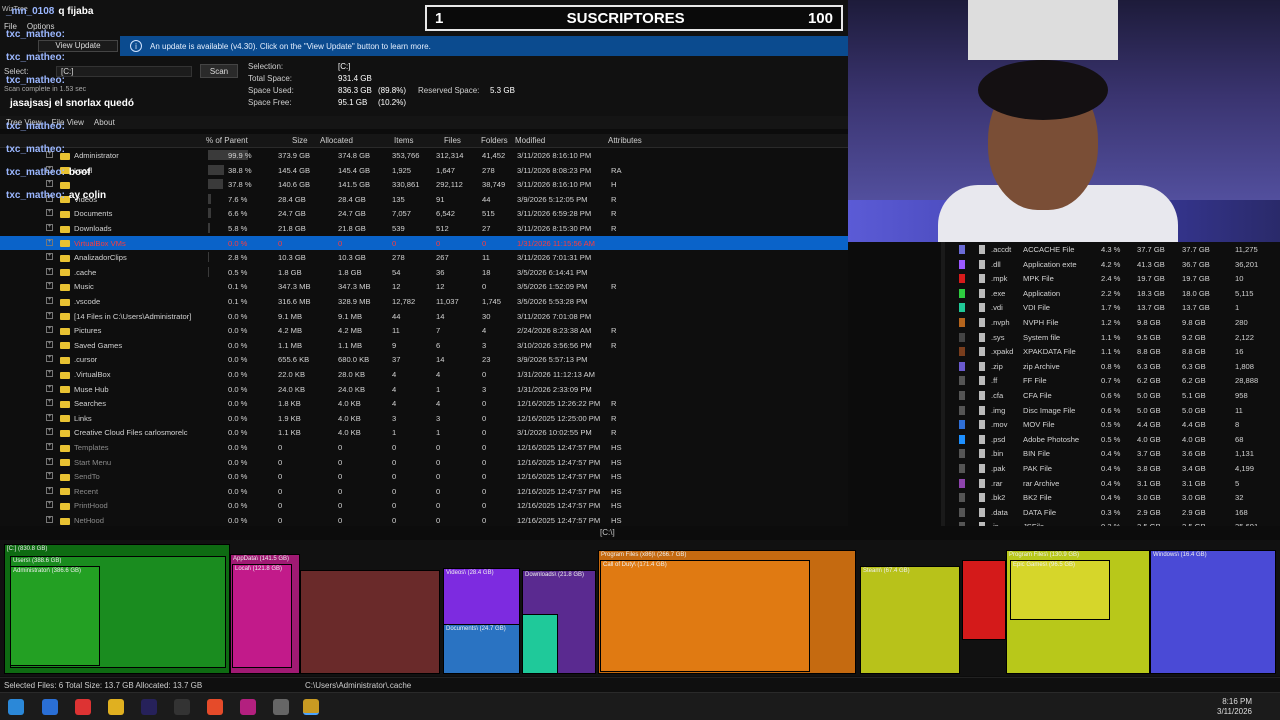 This screenshot has height=720, width=1280. What do you see at coordinates (481, 649) in the screenshot?
I see `treemap-block: Documents\ (24.7 GB)` at bounding box center [481, 649].